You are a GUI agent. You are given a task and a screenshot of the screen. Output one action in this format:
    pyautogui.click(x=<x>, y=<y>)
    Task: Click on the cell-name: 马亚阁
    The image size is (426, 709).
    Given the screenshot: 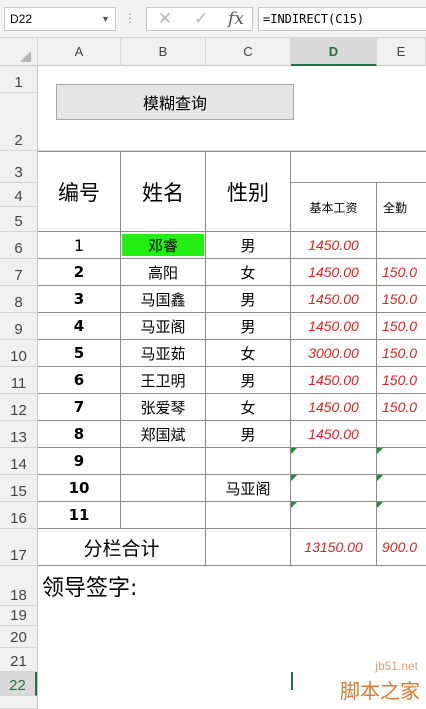 What is the action you would take?
    pyautogui.click(x=163, y=326)
    